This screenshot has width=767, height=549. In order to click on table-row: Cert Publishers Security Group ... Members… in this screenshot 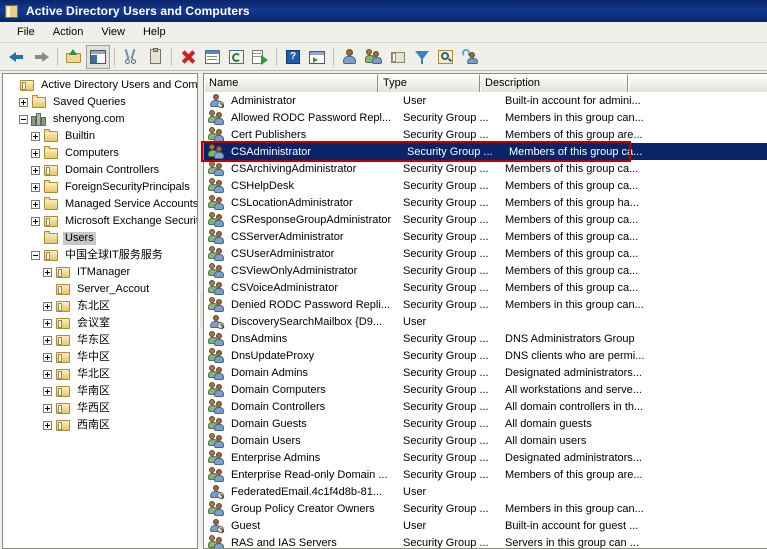, I will do `click(485, 134)`.